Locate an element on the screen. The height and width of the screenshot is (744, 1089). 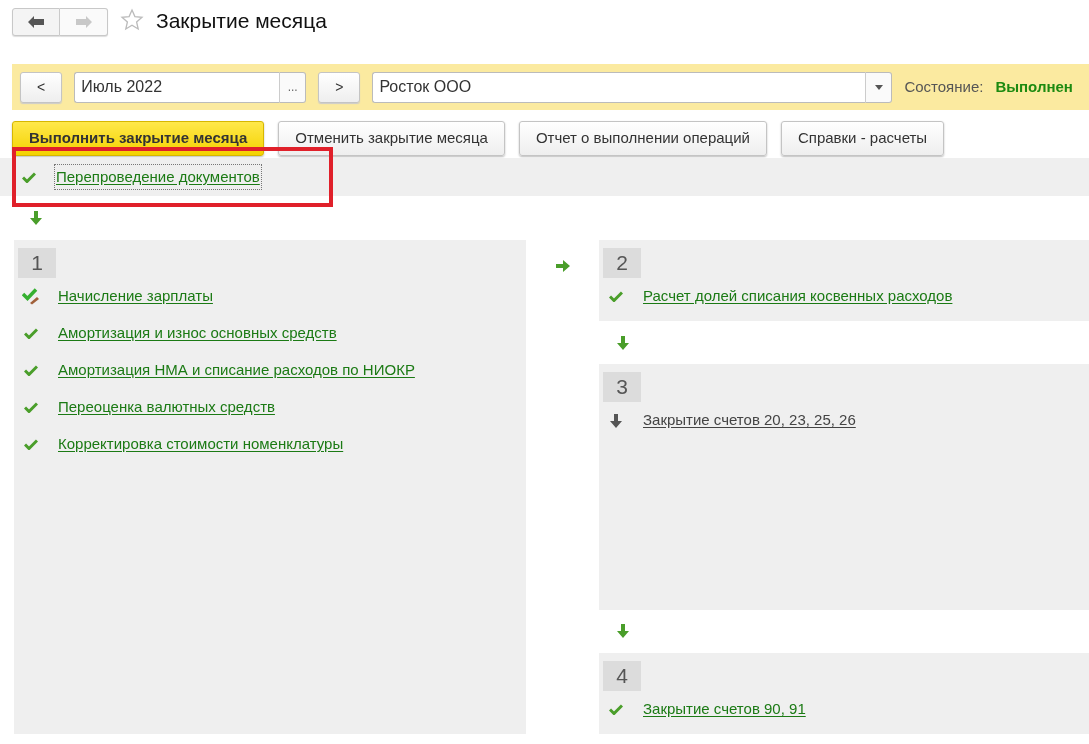
operation-link: Переоценка валютных средств is located at coordinates (166, 407).